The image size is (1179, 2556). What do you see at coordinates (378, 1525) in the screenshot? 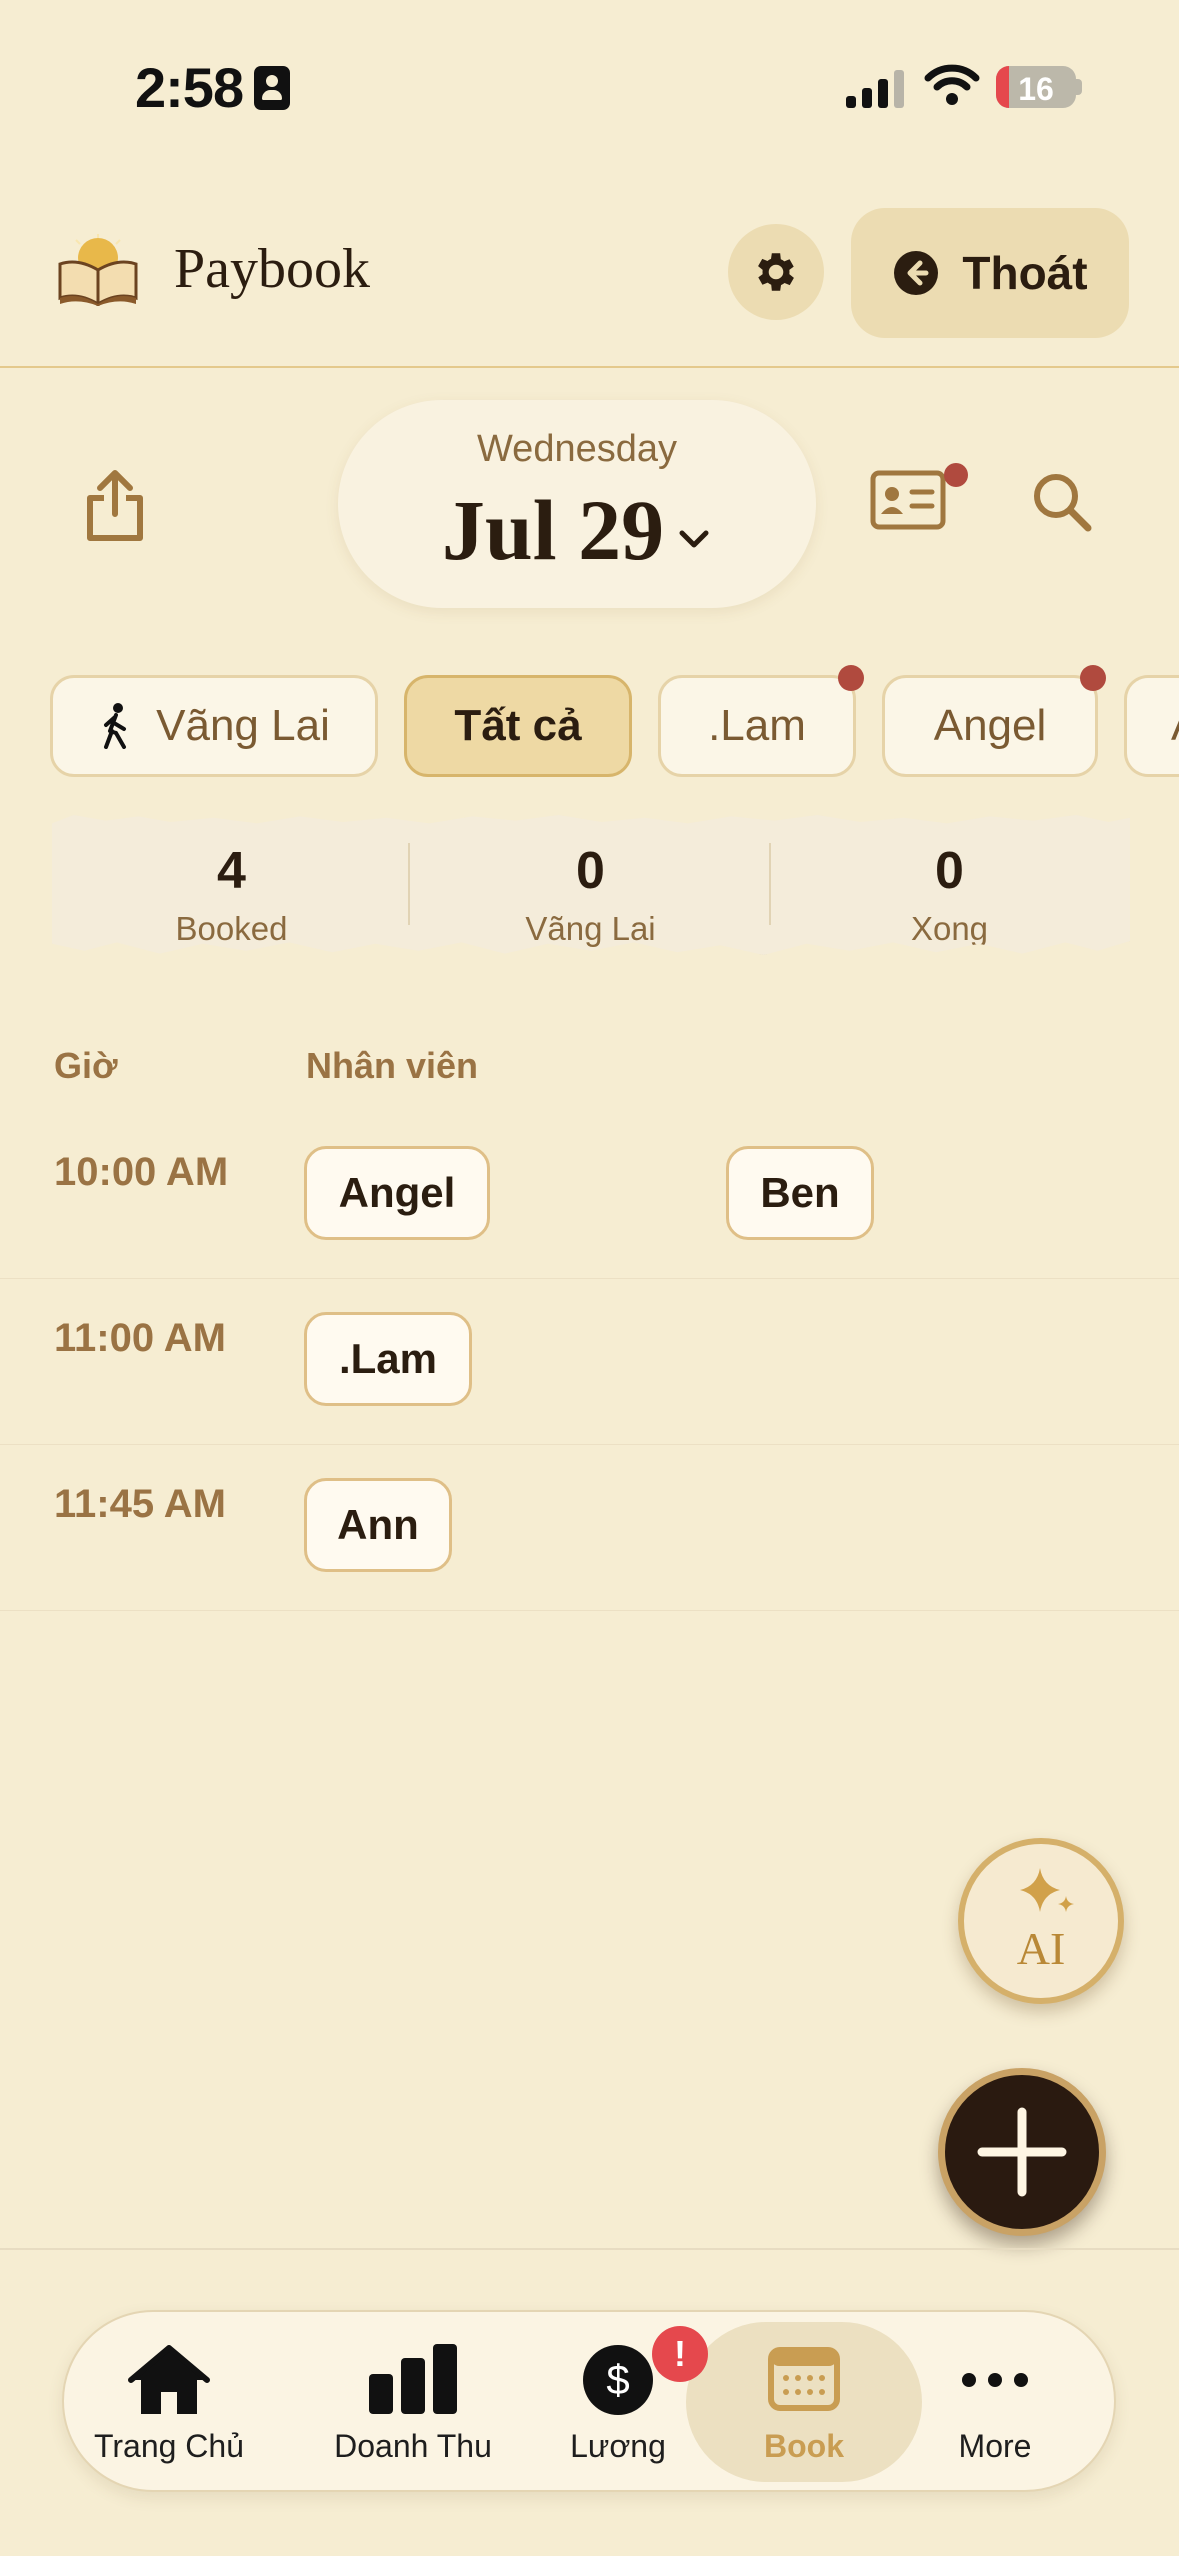
I see `staff-booking-pill: Ann` at bounding box center [378, 1525].